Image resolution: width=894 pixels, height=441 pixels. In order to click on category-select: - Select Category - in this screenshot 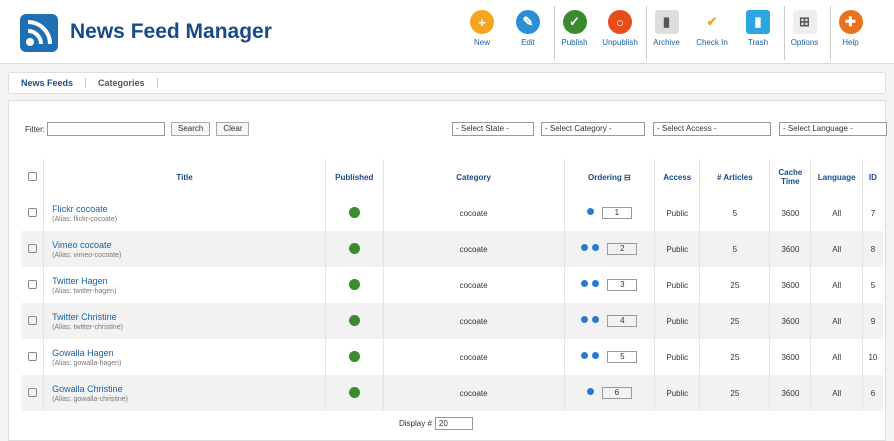, I will do `click(593, 129)`.